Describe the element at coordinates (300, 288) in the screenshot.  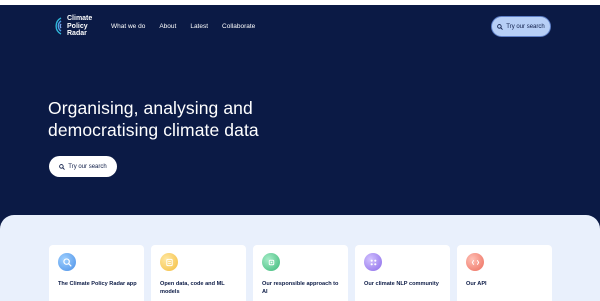
I see `card-title: Our responsible approach to AI` at that location.